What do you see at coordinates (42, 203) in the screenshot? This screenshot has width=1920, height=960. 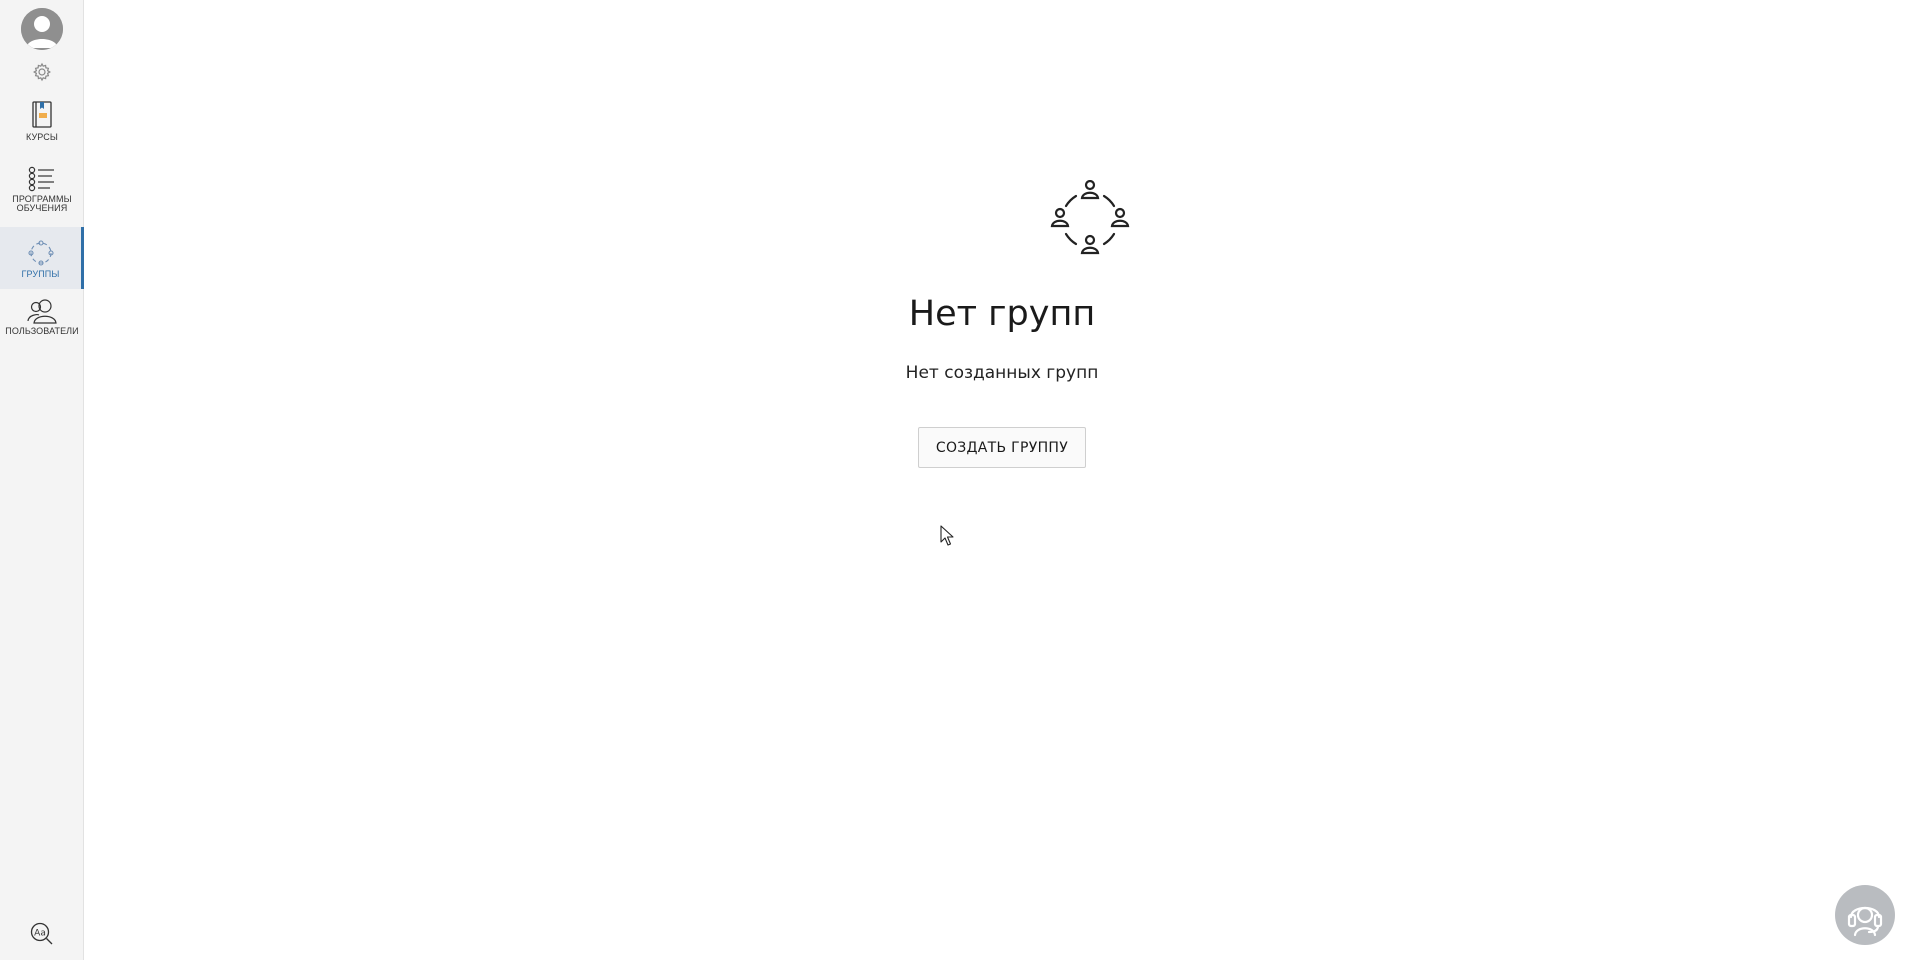 I see `sidebar-item-label: ПРОГРАММЫ ОБУЧЕНИЯ` at bounding box center [42, 203].